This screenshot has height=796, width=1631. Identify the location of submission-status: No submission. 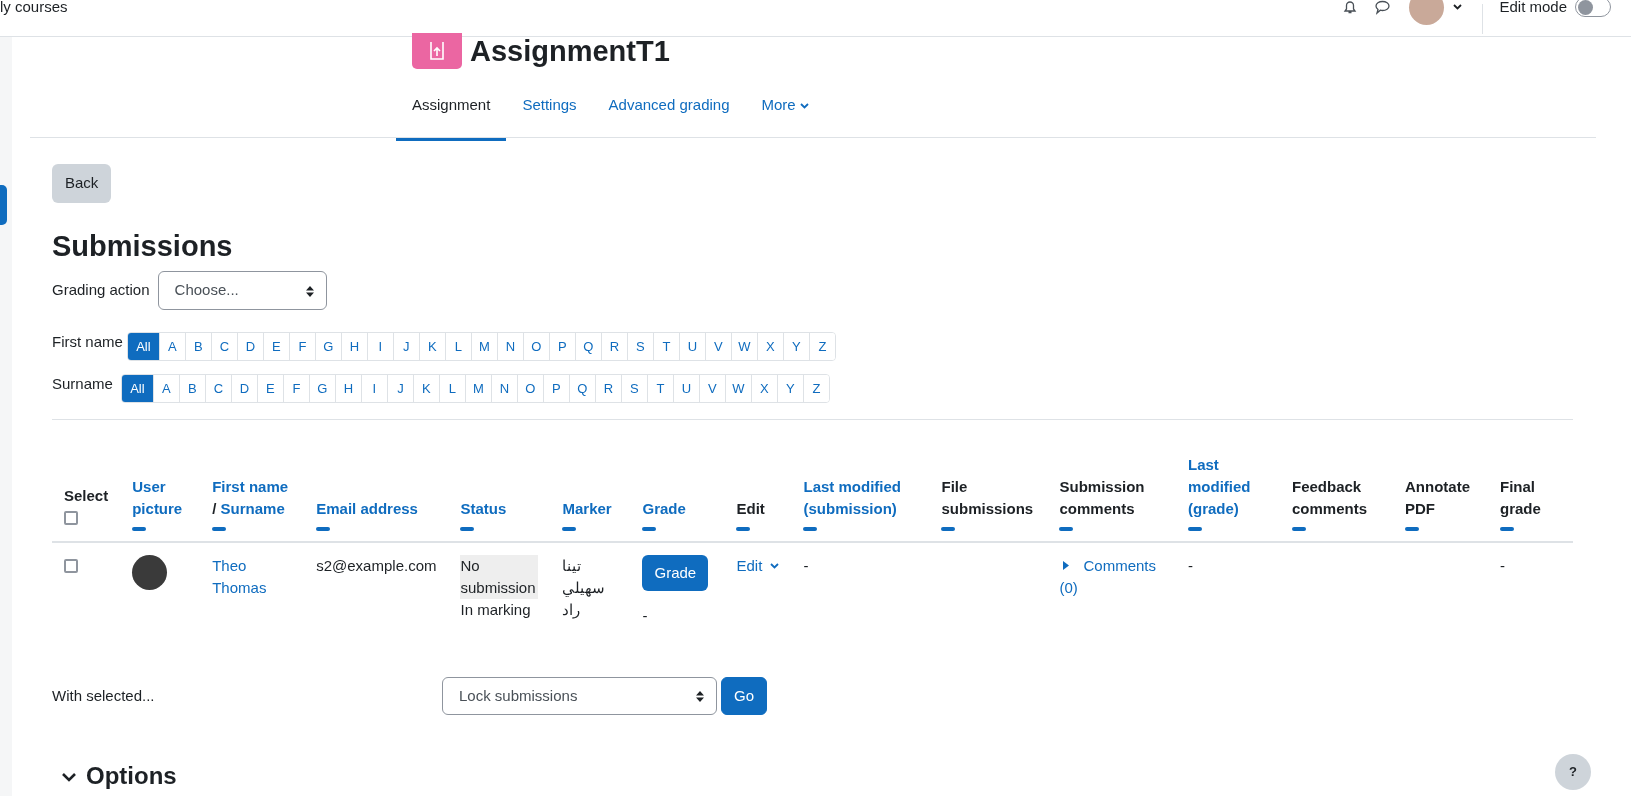
(499, 576).